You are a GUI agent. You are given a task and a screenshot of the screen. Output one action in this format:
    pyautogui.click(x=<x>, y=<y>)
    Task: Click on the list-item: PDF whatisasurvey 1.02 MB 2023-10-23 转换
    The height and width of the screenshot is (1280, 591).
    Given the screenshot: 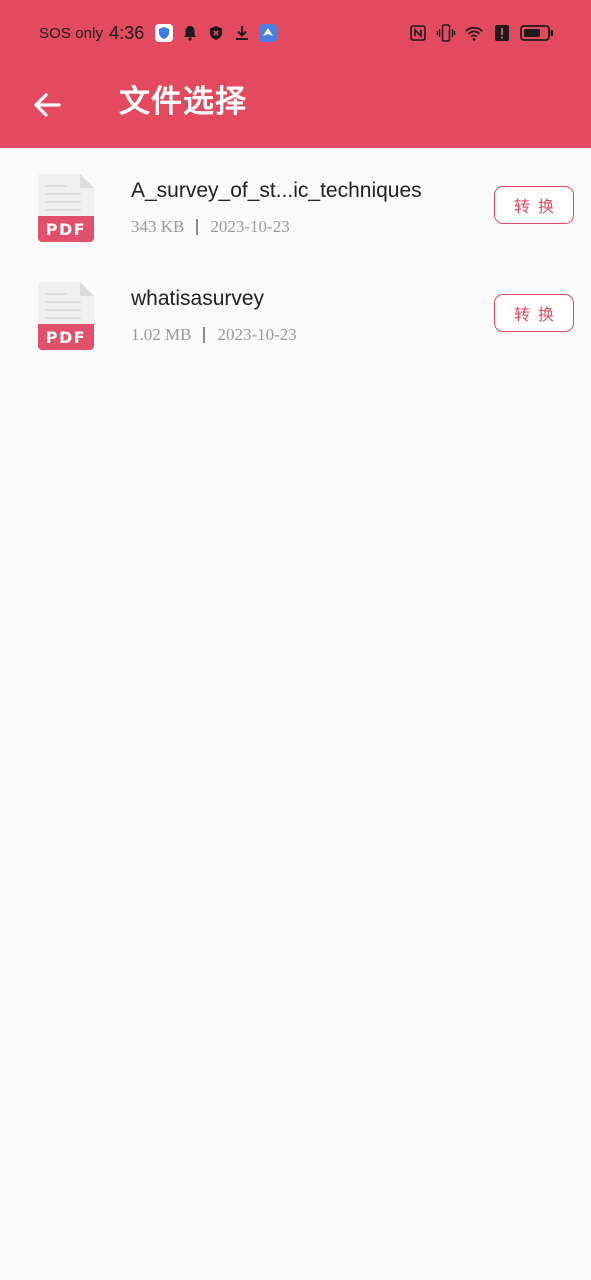 What is the action you would take?
    pyautogui.click(x=295, y=334)
    